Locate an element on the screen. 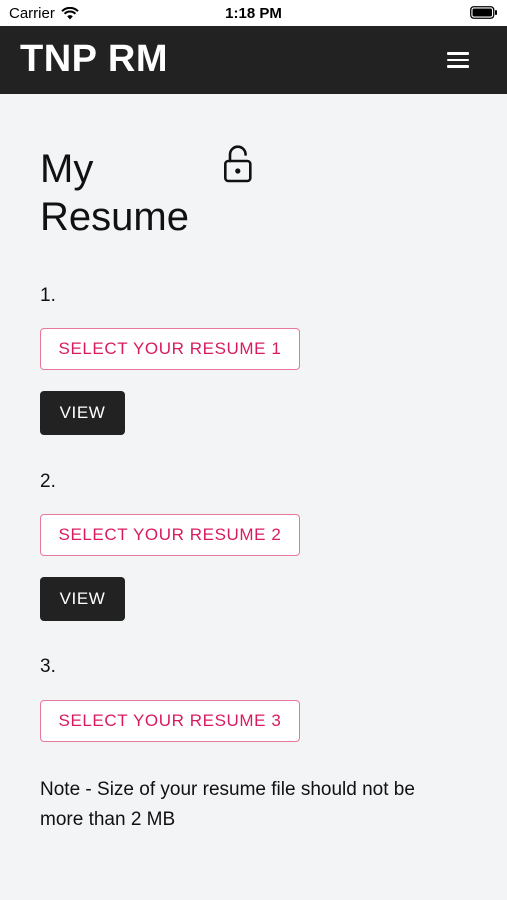 The height and width of the screenshot is (900, 507). resume-number-2: 2. is located at coordinates (48, 481).